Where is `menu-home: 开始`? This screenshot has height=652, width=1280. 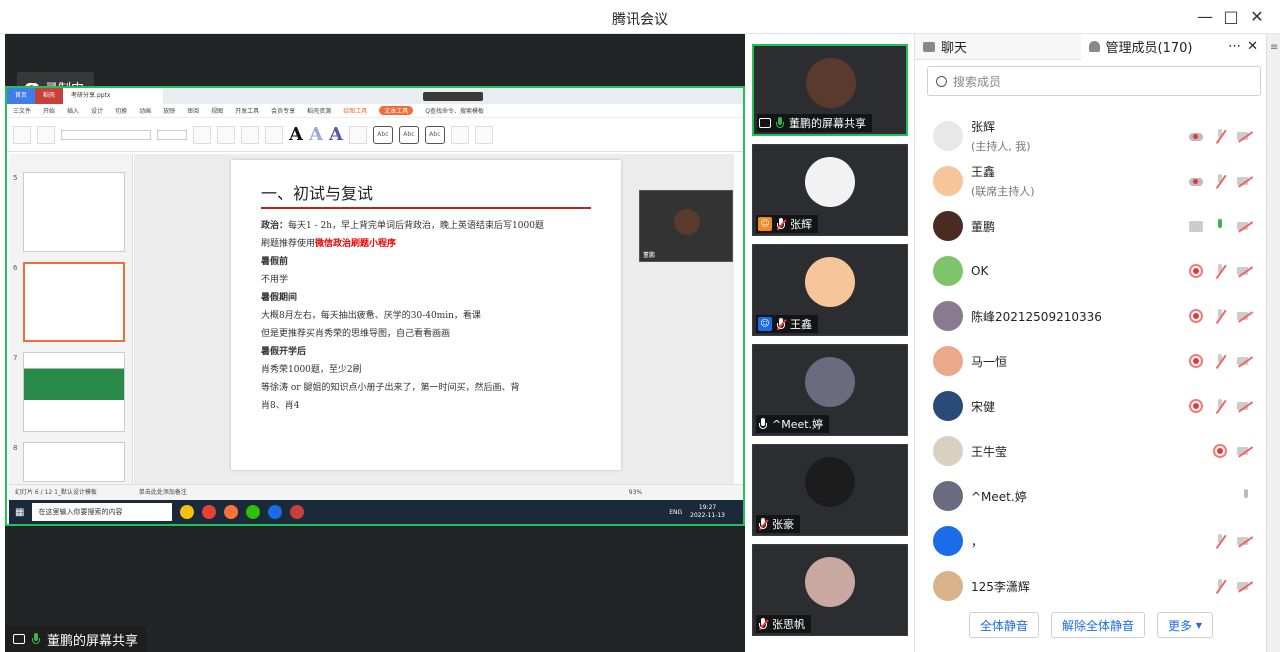
menu-home: 开始 is located at coordinates (49, 110).